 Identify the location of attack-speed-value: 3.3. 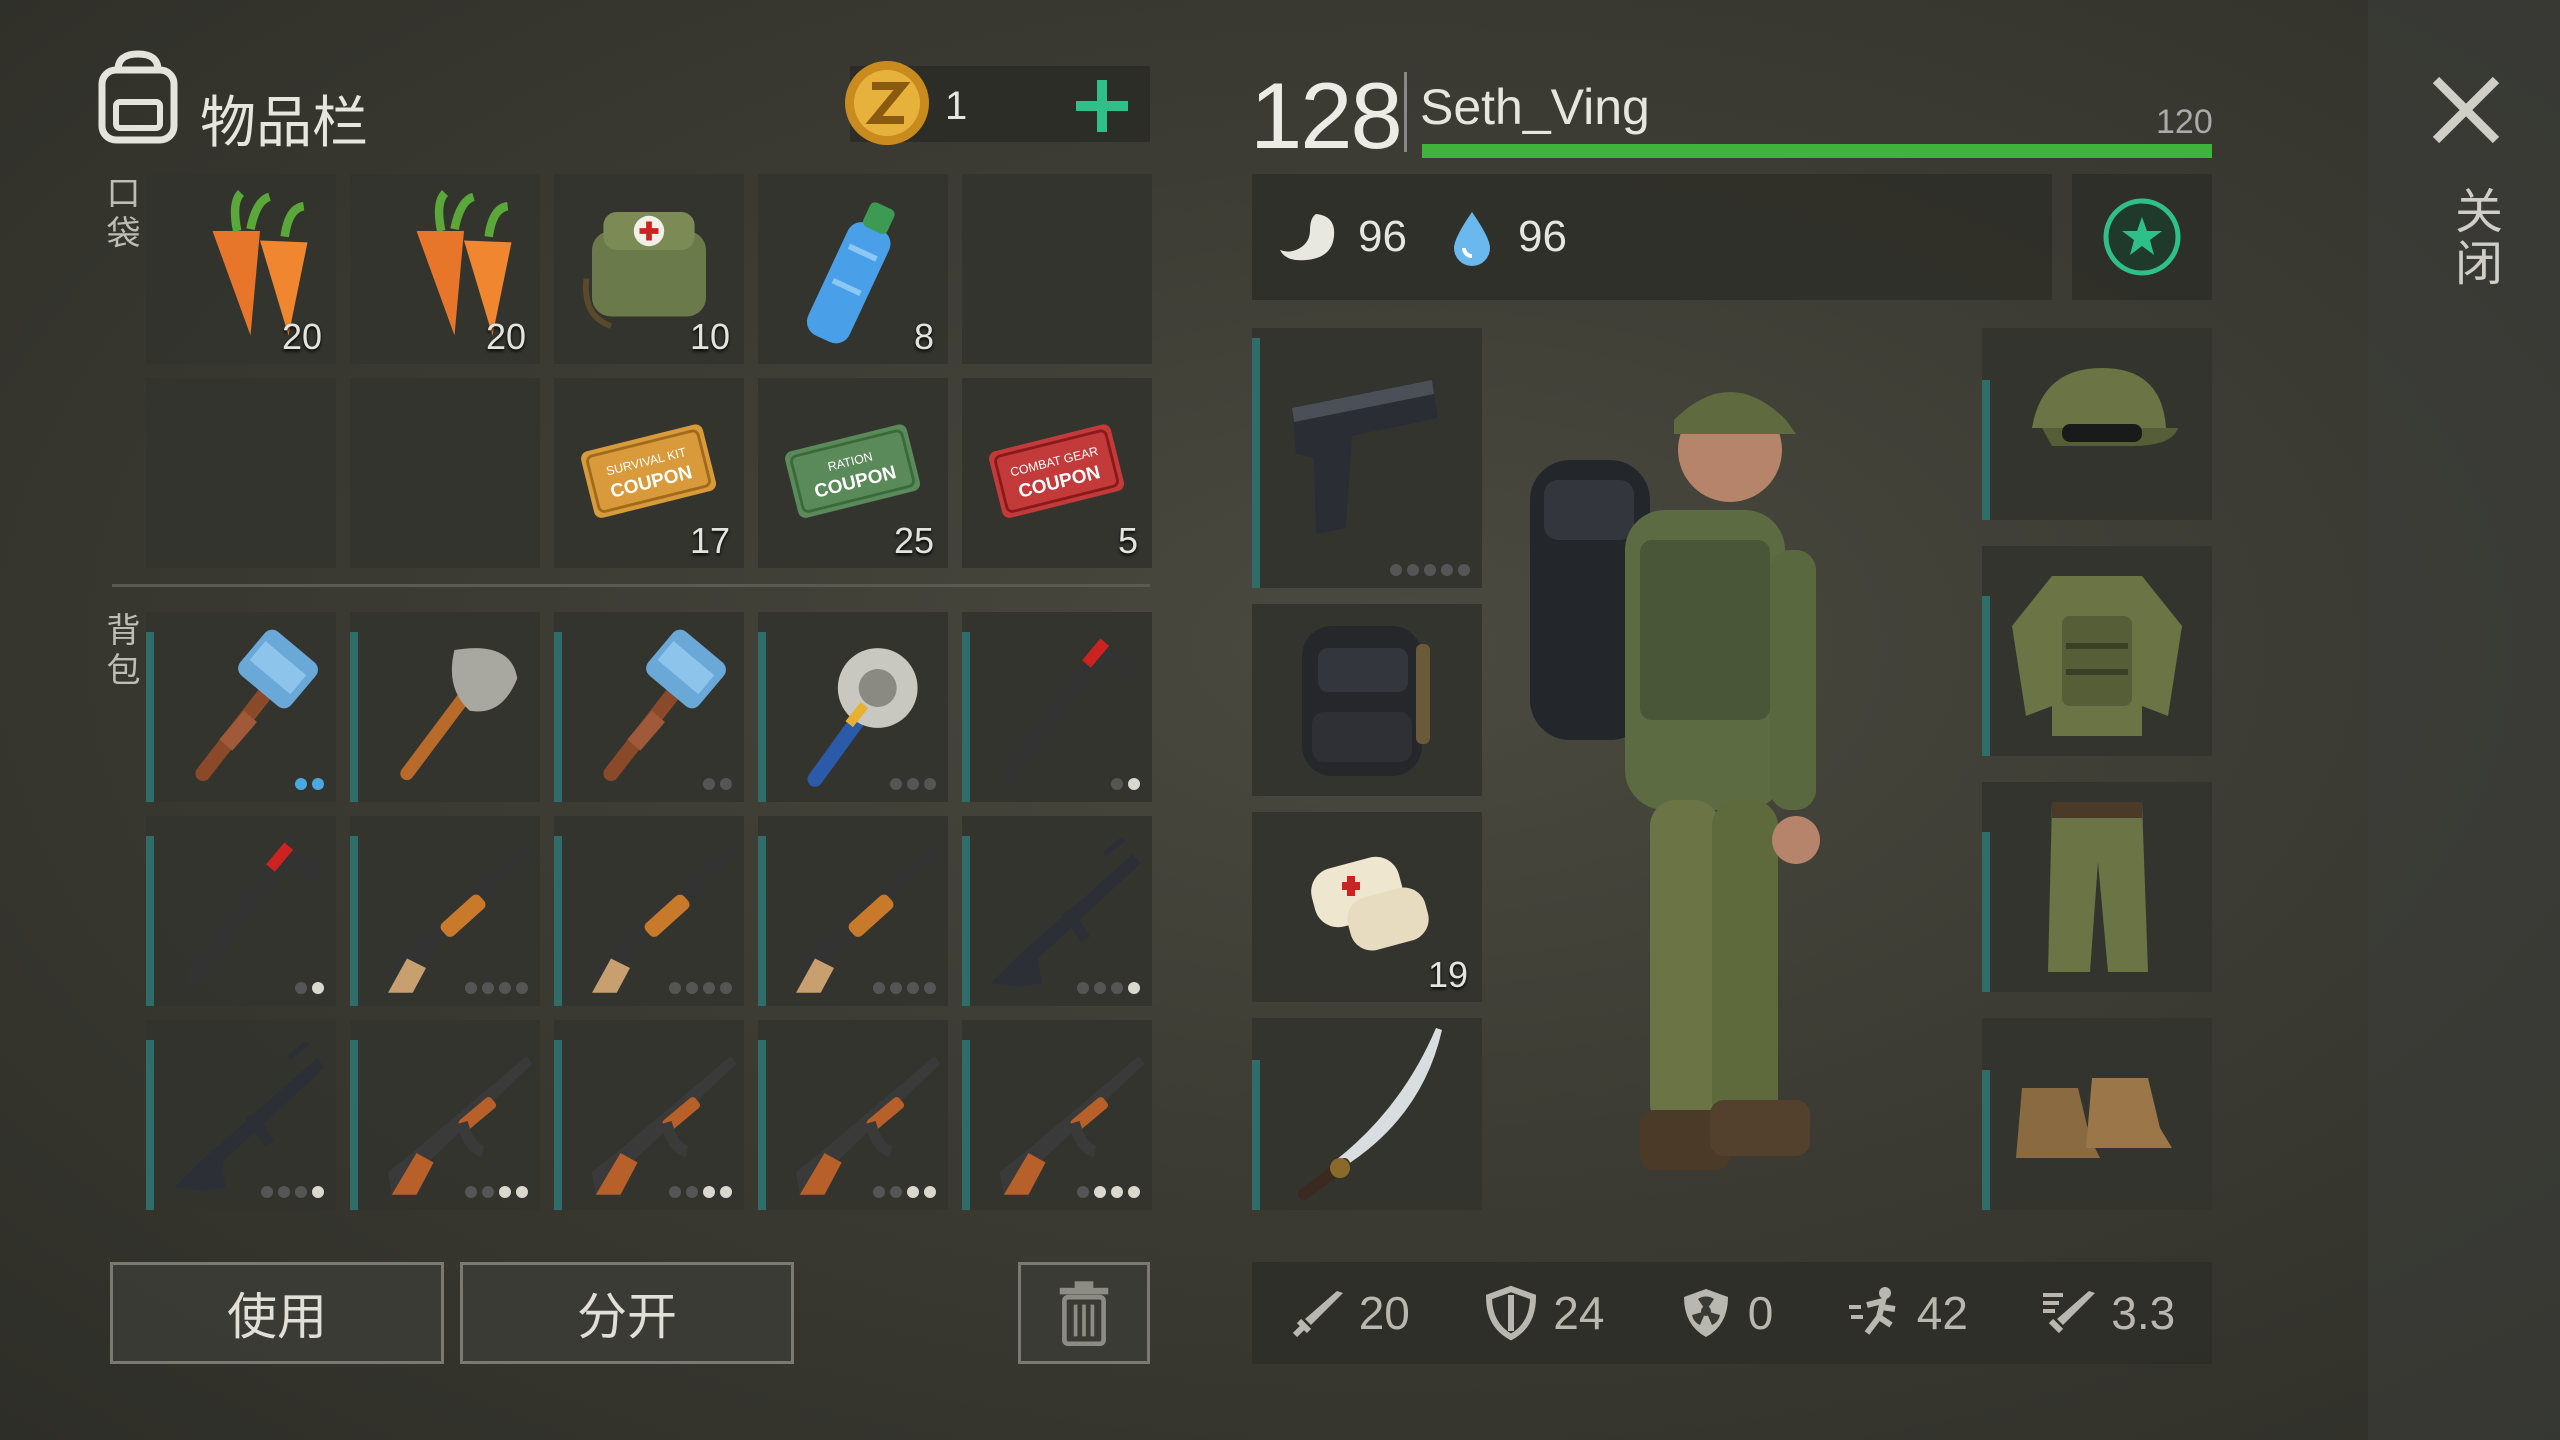
(2143, 1313).